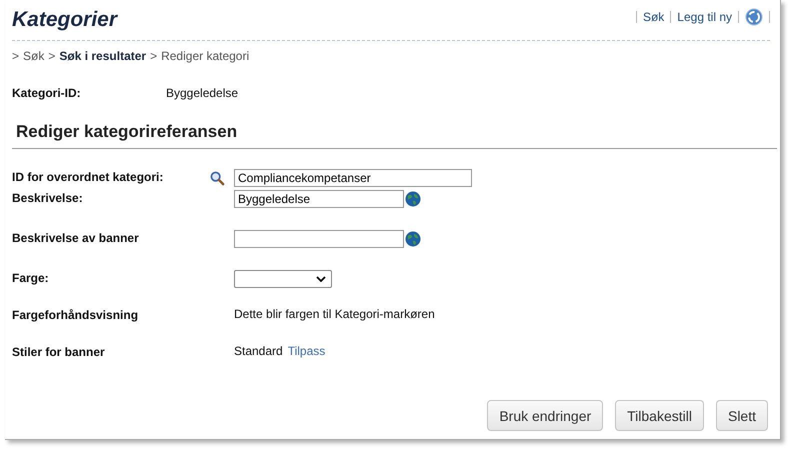 The height and width of the screenshot is (459, 800). Describe the element at coordinates (202, 93) in the screenshot. I see `field-value: Byggeledelse` at that location.